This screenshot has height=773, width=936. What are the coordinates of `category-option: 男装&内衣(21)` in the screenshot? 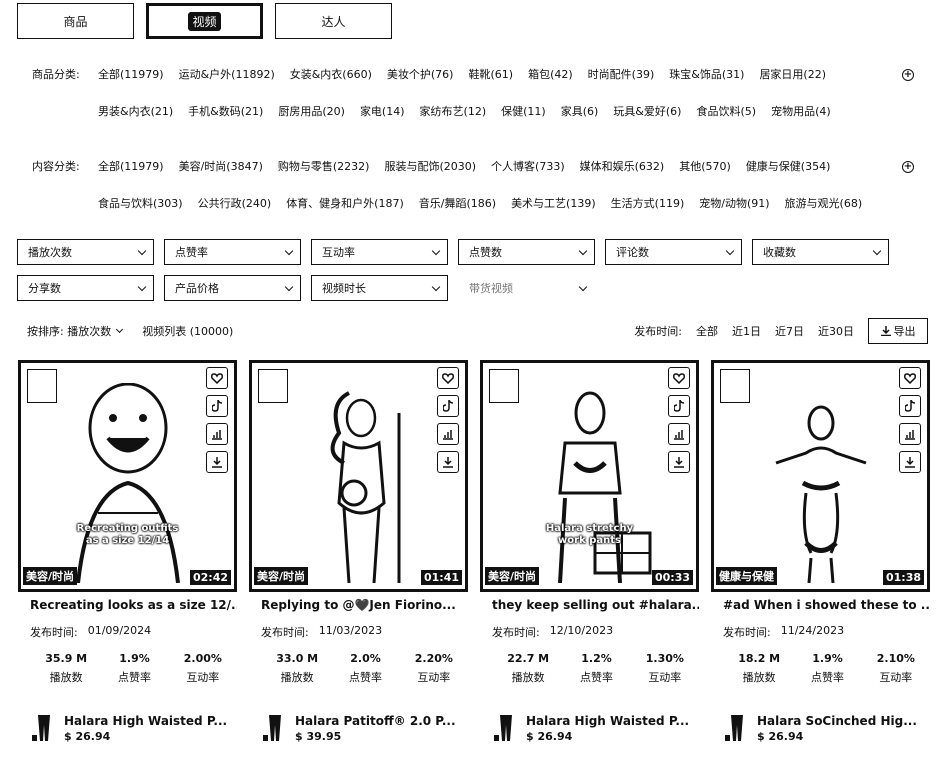 It's located at (135, 111).